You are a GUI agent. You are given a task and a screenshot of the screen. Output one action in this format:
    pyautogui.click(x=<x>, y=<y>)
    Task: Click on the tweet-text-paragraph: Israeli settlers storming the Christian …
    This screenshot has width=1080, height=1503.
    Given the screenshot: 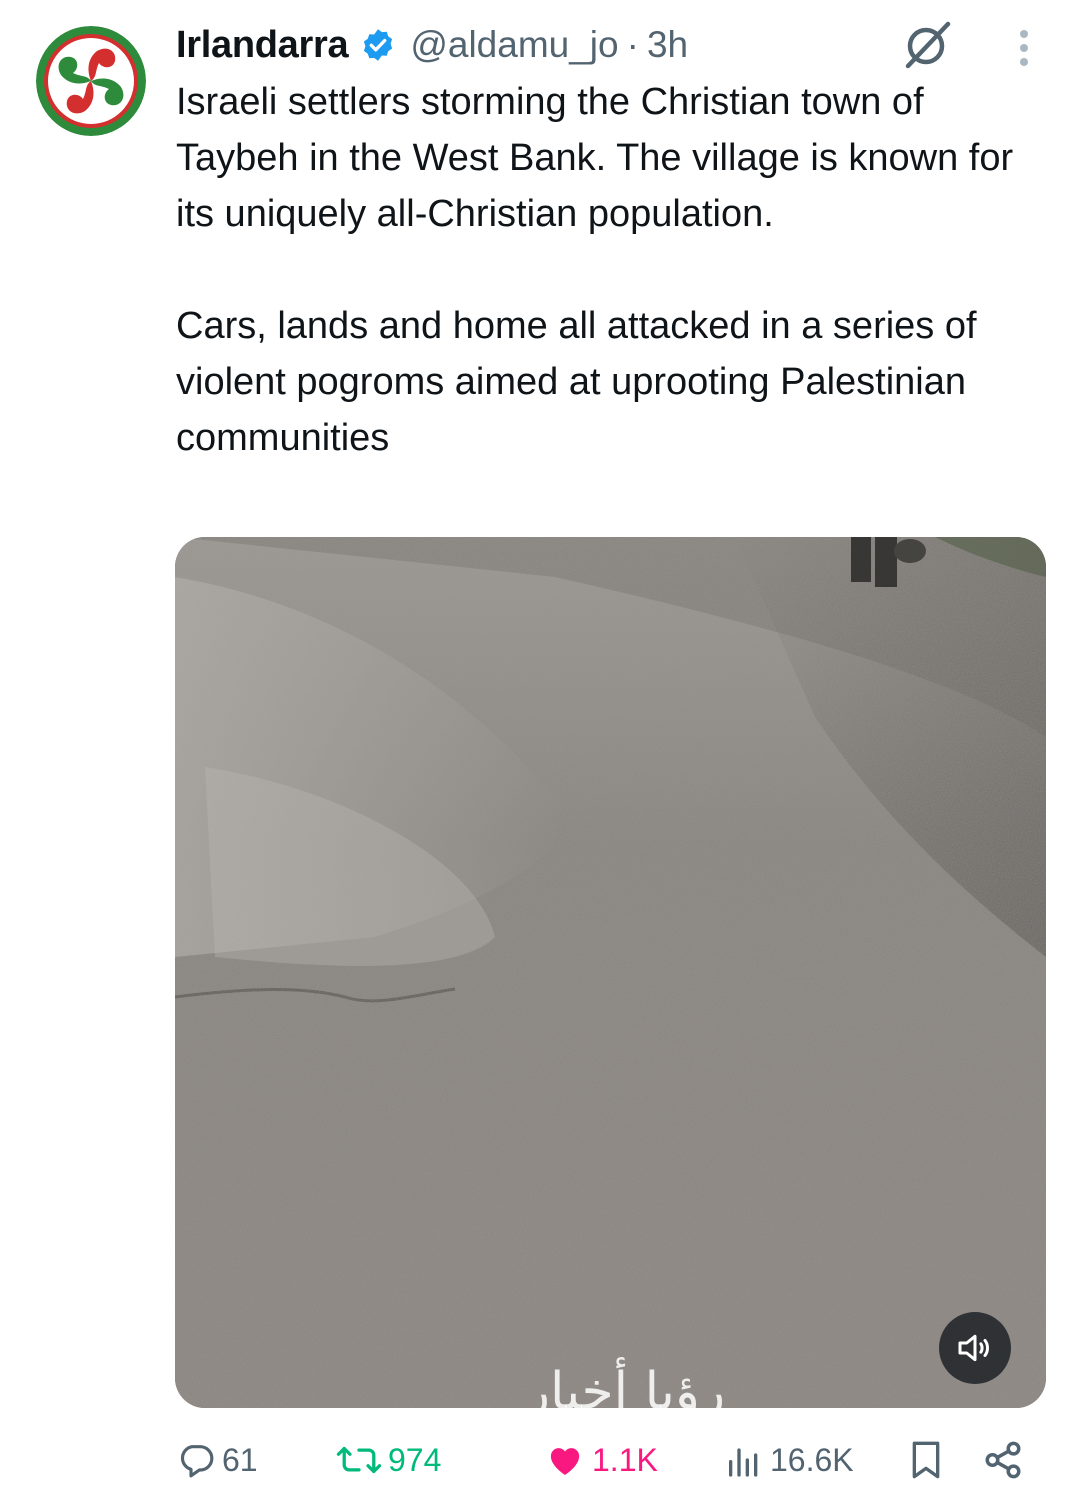 What is the action you would take?
    pyautogui.click(x=595, y=158)
    